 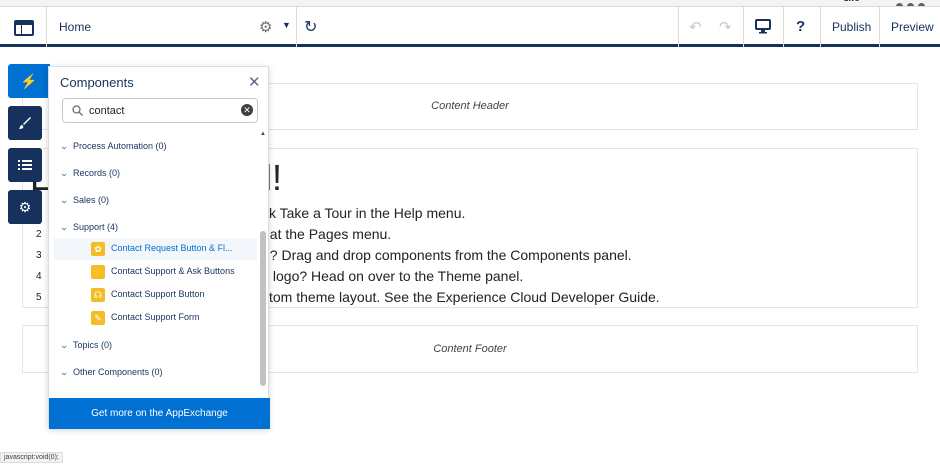 What do you see at coordinates (310, 27) in the screenshot?
I see `refresh-icon: ↻` at bounding box center [310, 27].